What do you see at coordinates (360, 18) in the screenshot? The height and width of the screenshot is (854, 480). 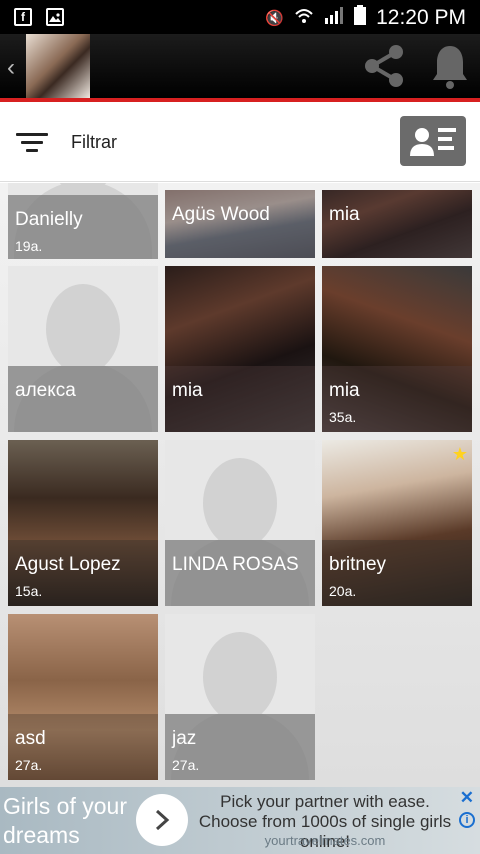 I see `battery-icon` at bounding box center [360, 18].